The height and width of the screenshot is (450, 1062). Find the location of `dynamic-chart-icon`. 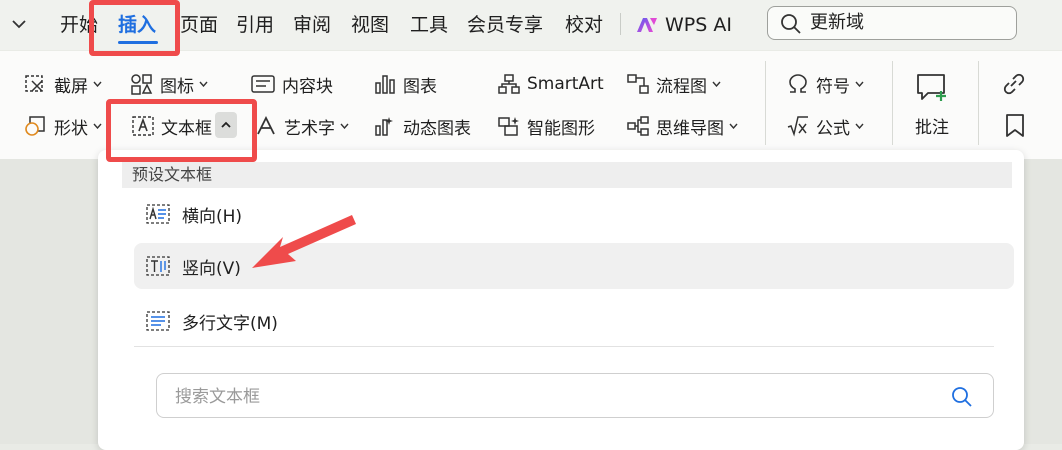

dynamic-chart-icon is located at coordinates (384, 126).